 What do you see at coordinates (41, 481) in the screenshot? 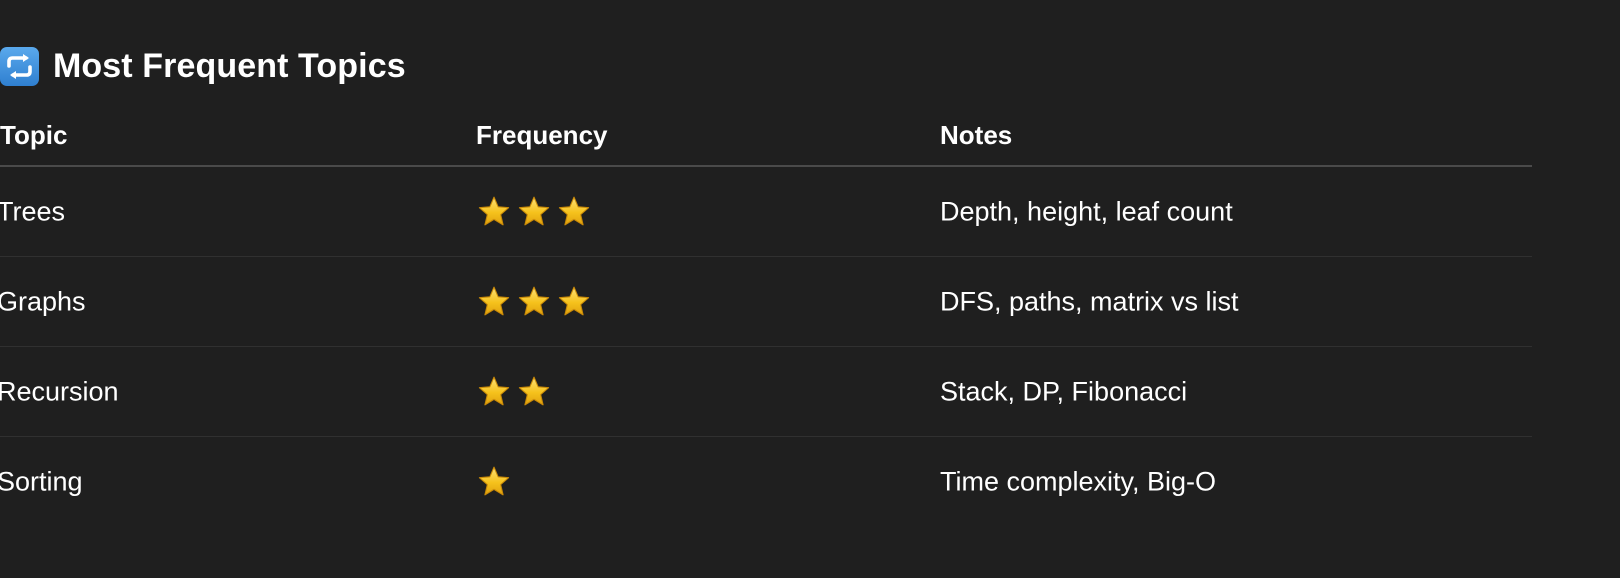
I see `topic-cell: Sorting` at bounding box center [41, 481].